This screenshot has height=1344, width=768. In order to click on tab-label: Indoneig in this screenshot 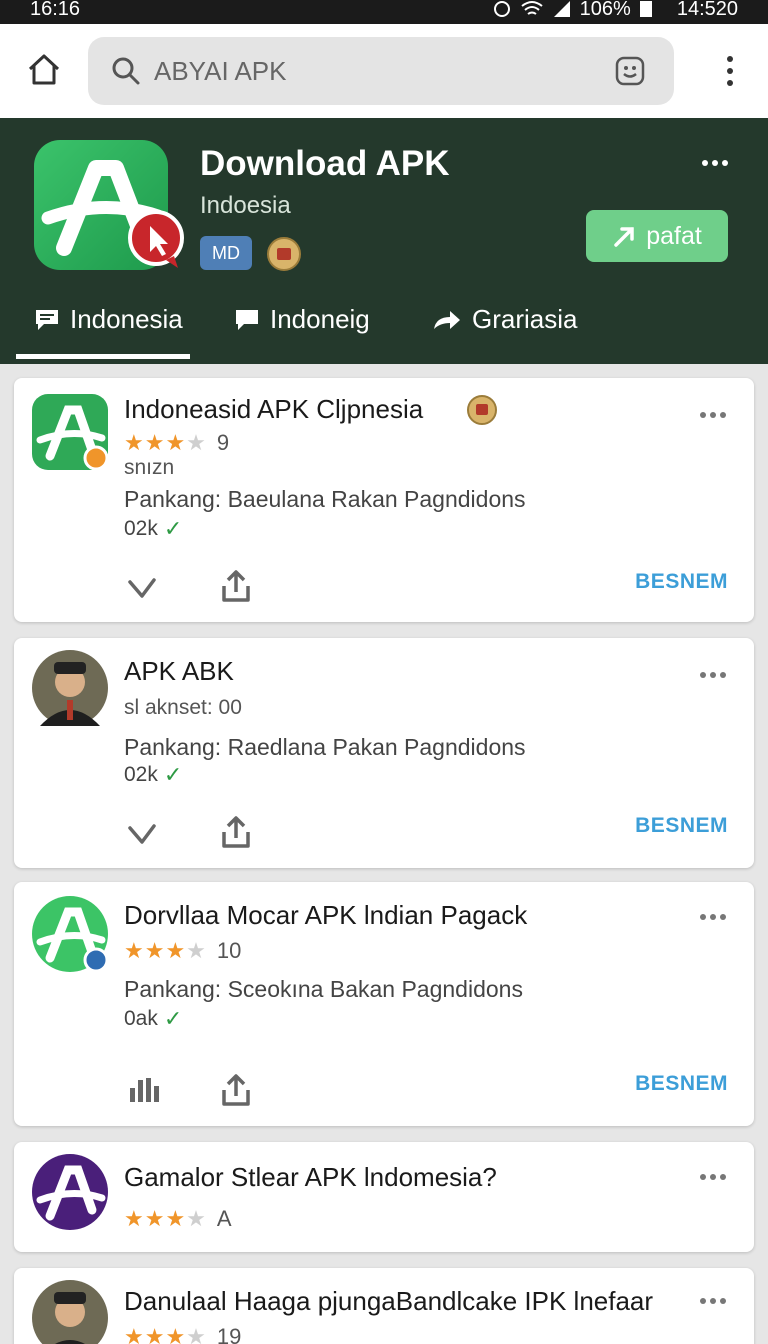, I will do `click(320, 319)`.